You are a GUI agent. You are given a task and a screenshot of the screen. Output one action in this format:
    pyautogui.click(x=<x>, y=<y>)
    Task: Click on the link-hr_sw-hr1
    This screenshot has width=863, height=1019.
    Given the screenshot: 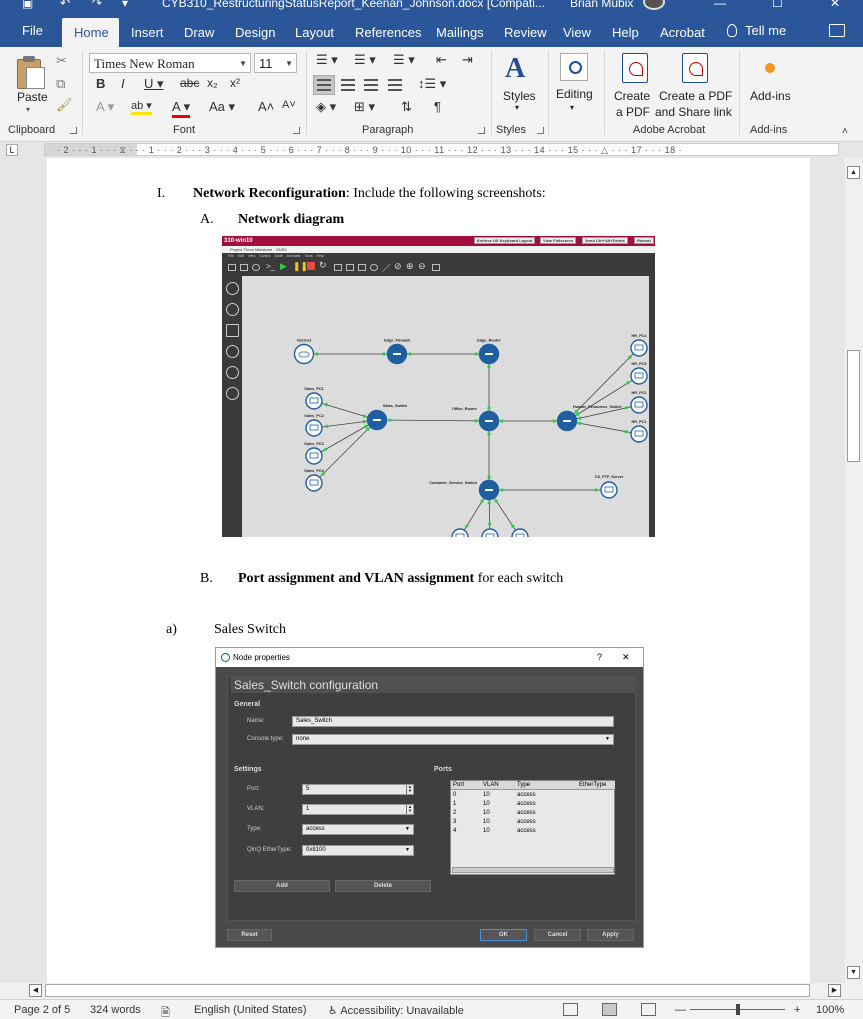 What is the action you would take?
    pyautogui.click(x=603, y=427)
    